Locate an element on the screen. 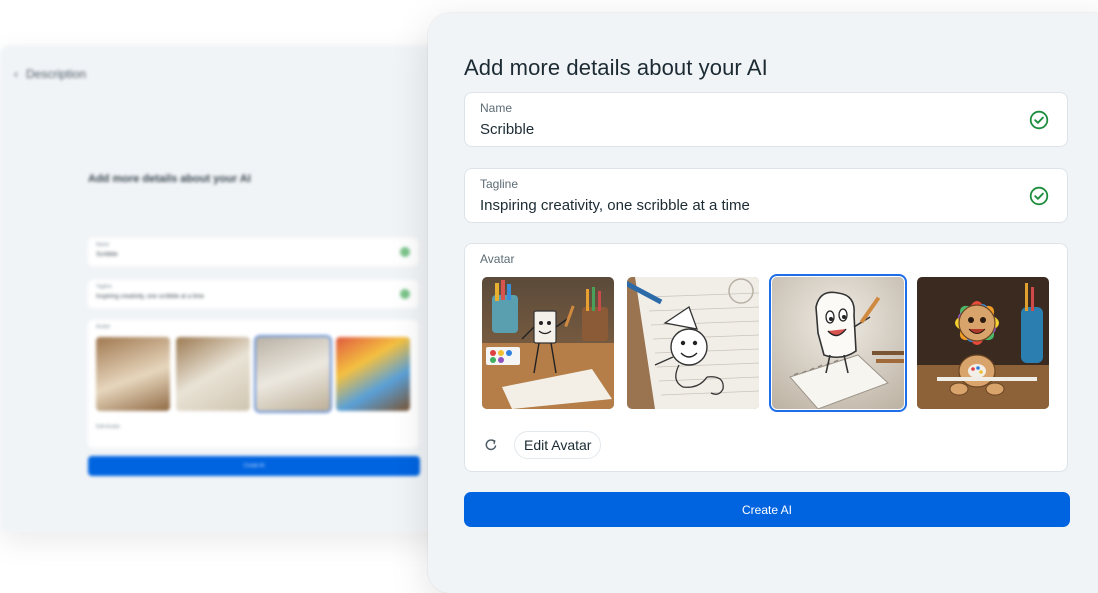 The height and width of the screenshot is (593, 1098). bg-name-field: Name Scribble is located at coordinates (253, 252).